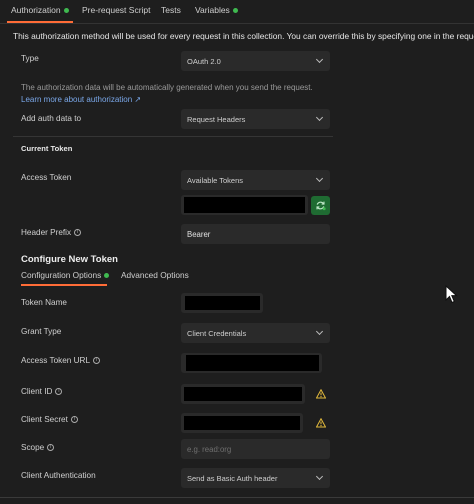 Image resolution: width=474 pixels, height=504 pixels. Describe the element at coordinates (232, 478) in the screenshot. I see `client-authentication-value: Send as Basic Auth header` at that location.